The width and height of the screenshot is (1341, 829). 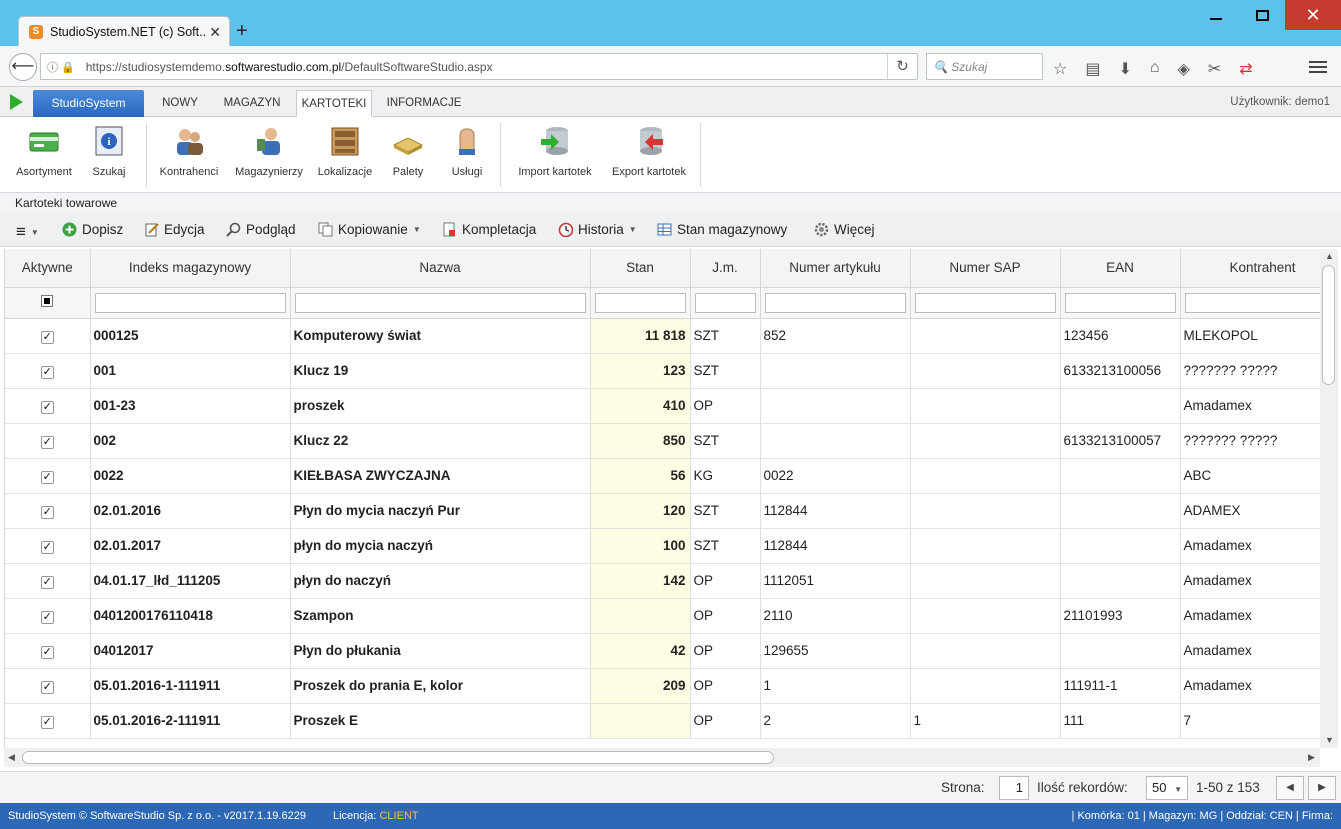 What do you see at coordinates (1120, 686) in the screenshot?
I see `ean-cell: 111911-1` at bounding box center [1120, 686].